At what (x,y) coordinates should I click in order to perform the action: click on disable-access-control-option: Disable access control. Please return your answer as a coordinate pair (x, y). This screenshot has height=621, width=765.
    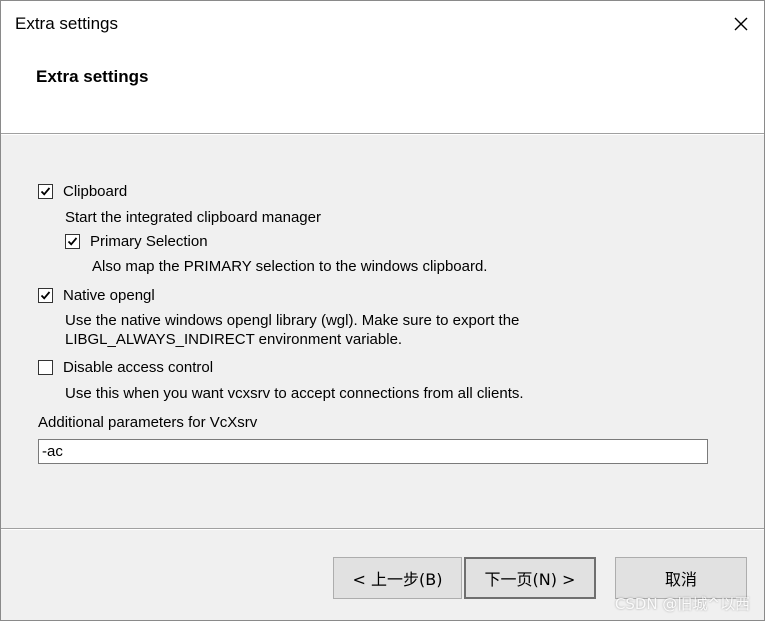
    Looking at the image, I should click on (125, 367).